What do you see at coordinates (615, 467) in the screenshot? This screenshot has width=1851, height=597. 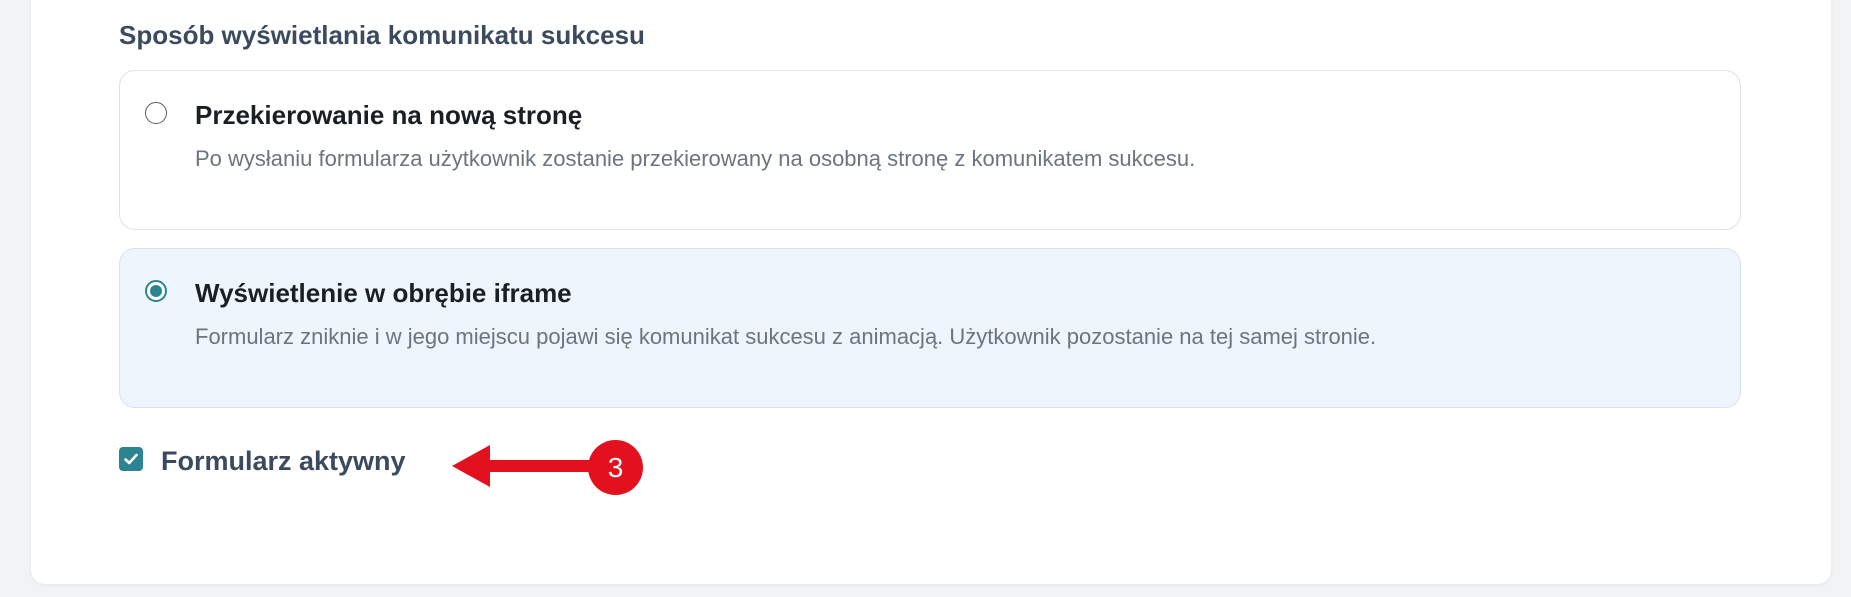 I see `annotation-badge: 3` at bounding box center [615, 467].